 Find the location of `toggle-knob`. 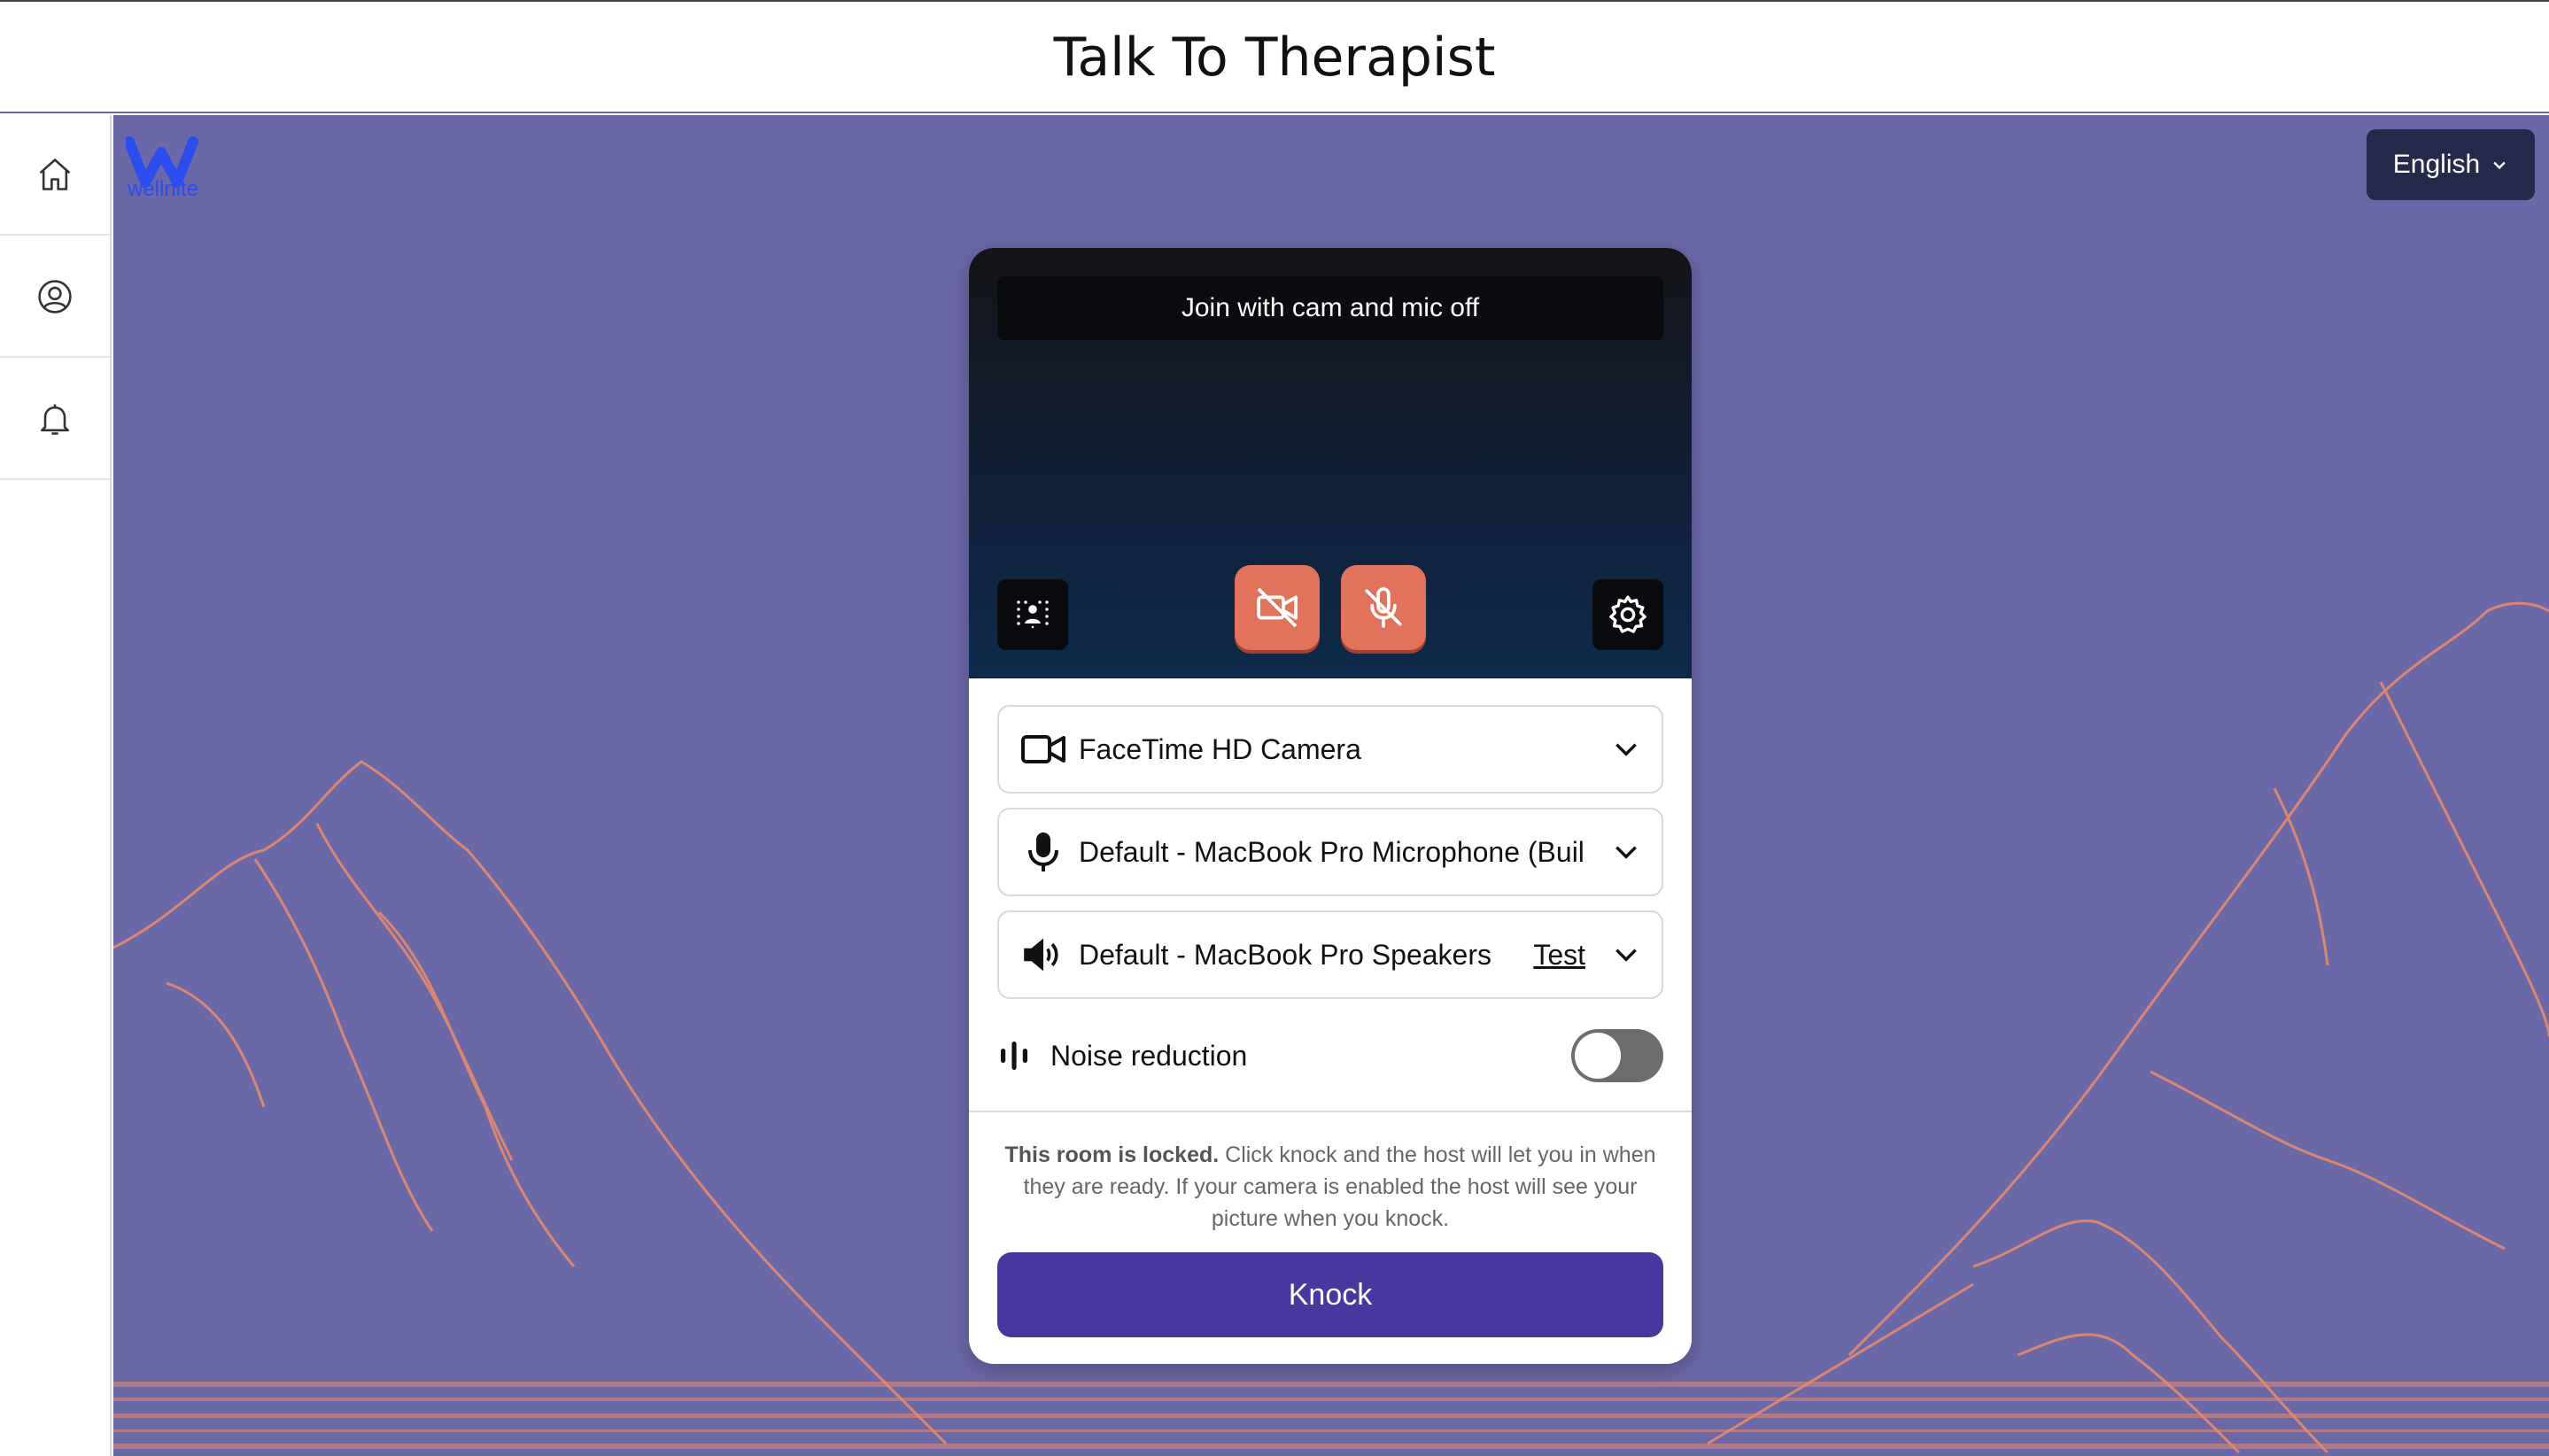

toggle-knob is located at coordinates (1598, 1056).